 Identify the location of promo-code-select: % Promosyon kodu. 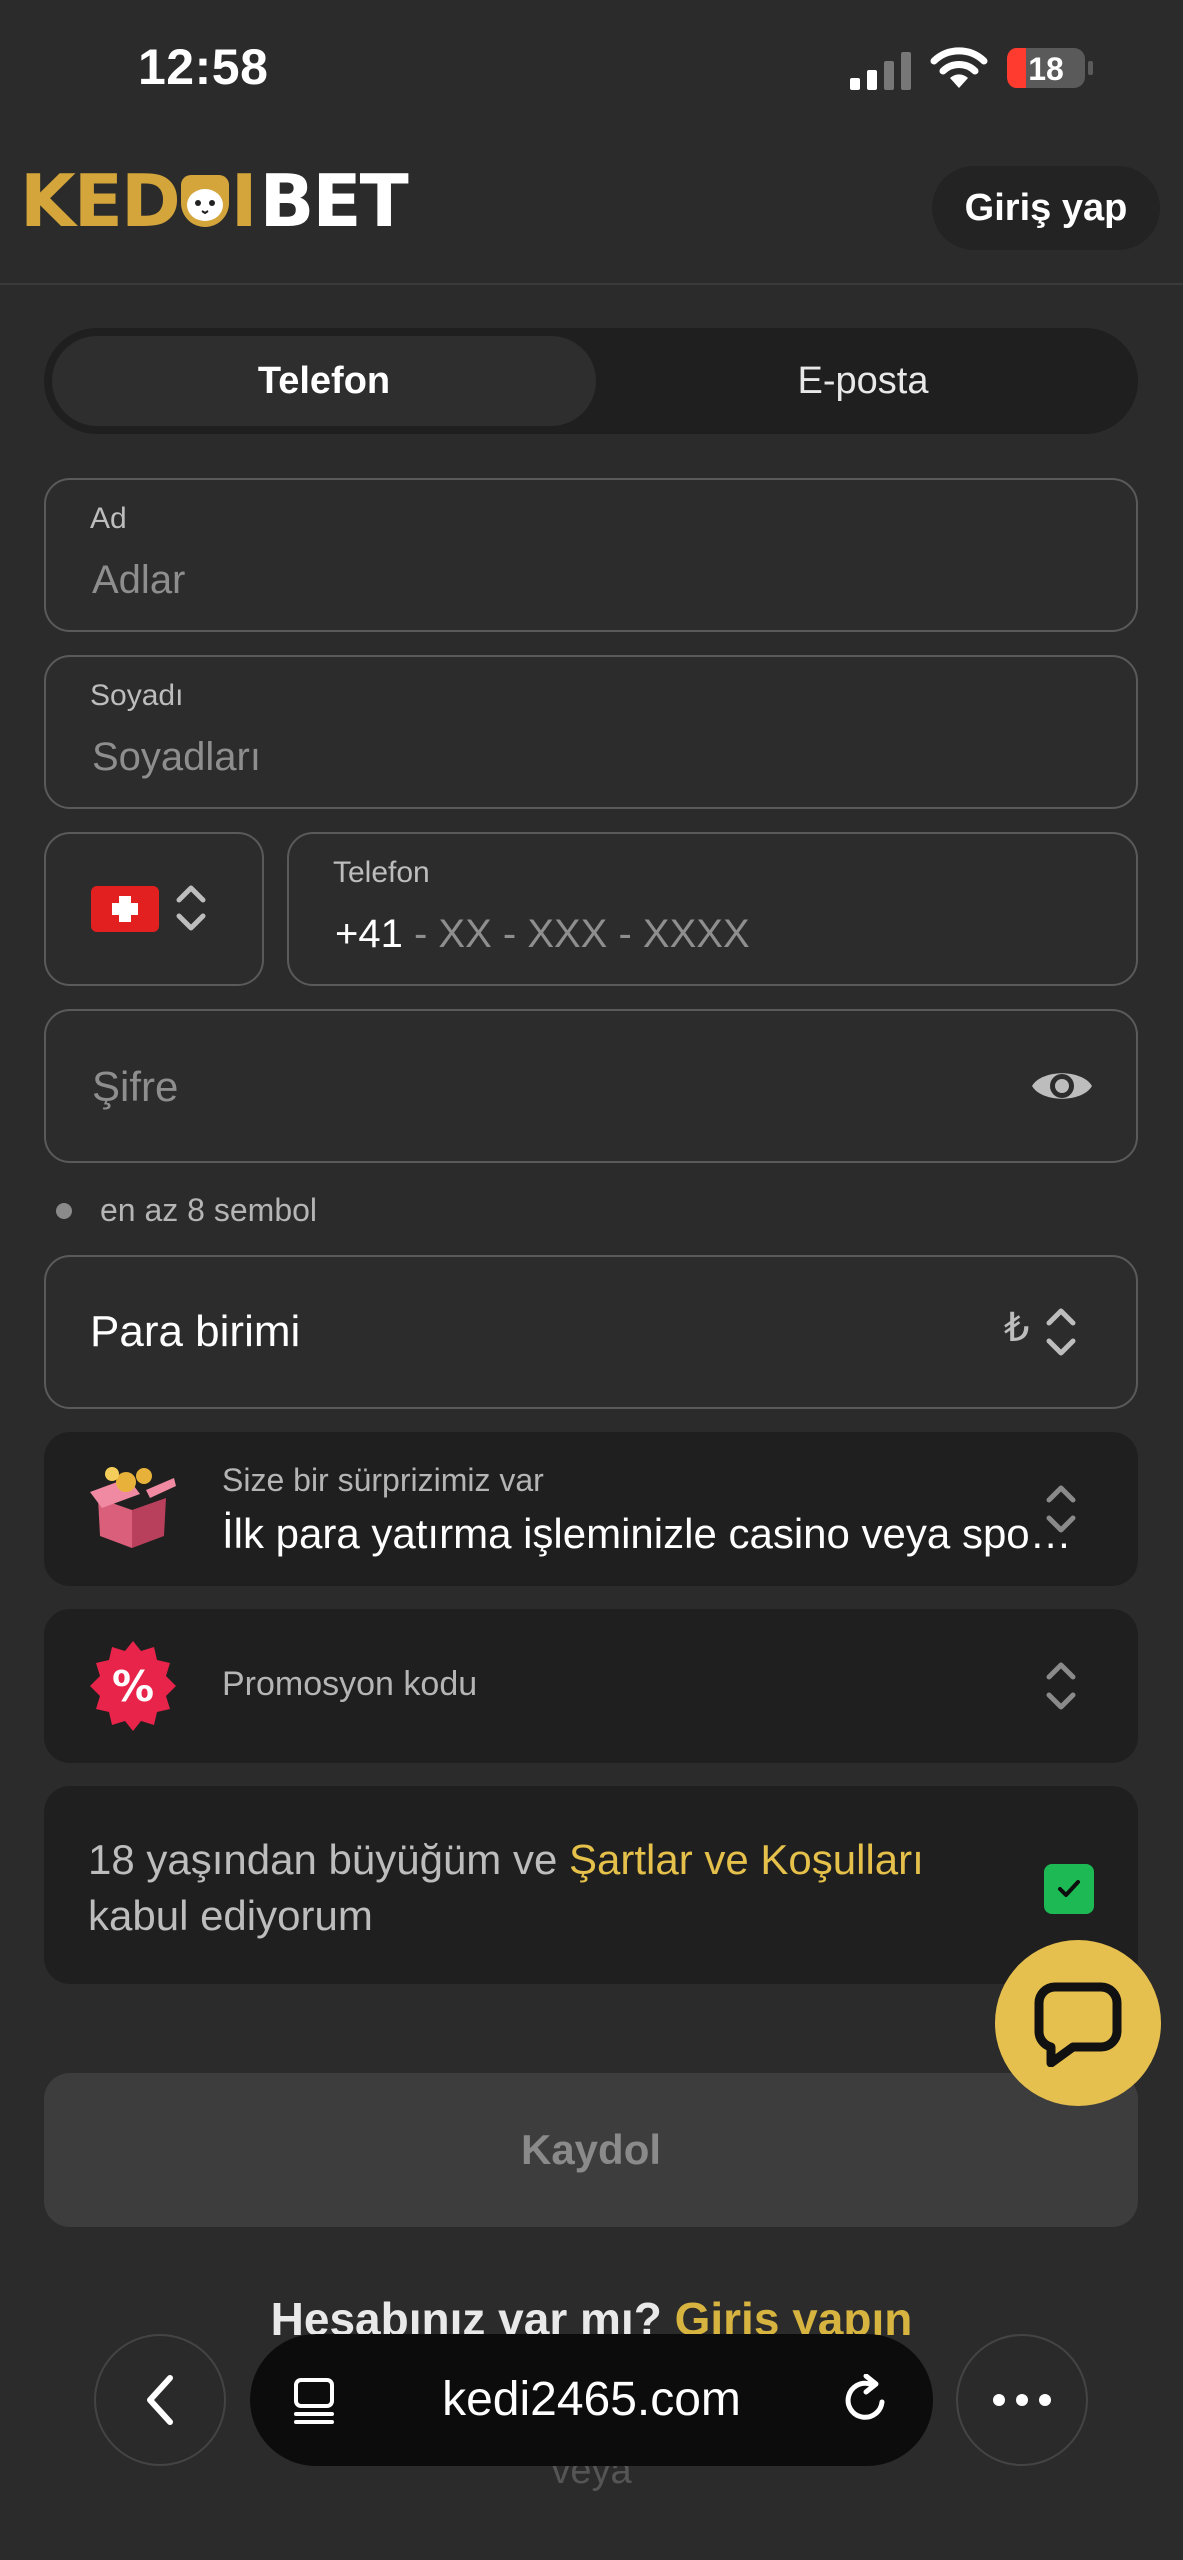
(591, 1686).